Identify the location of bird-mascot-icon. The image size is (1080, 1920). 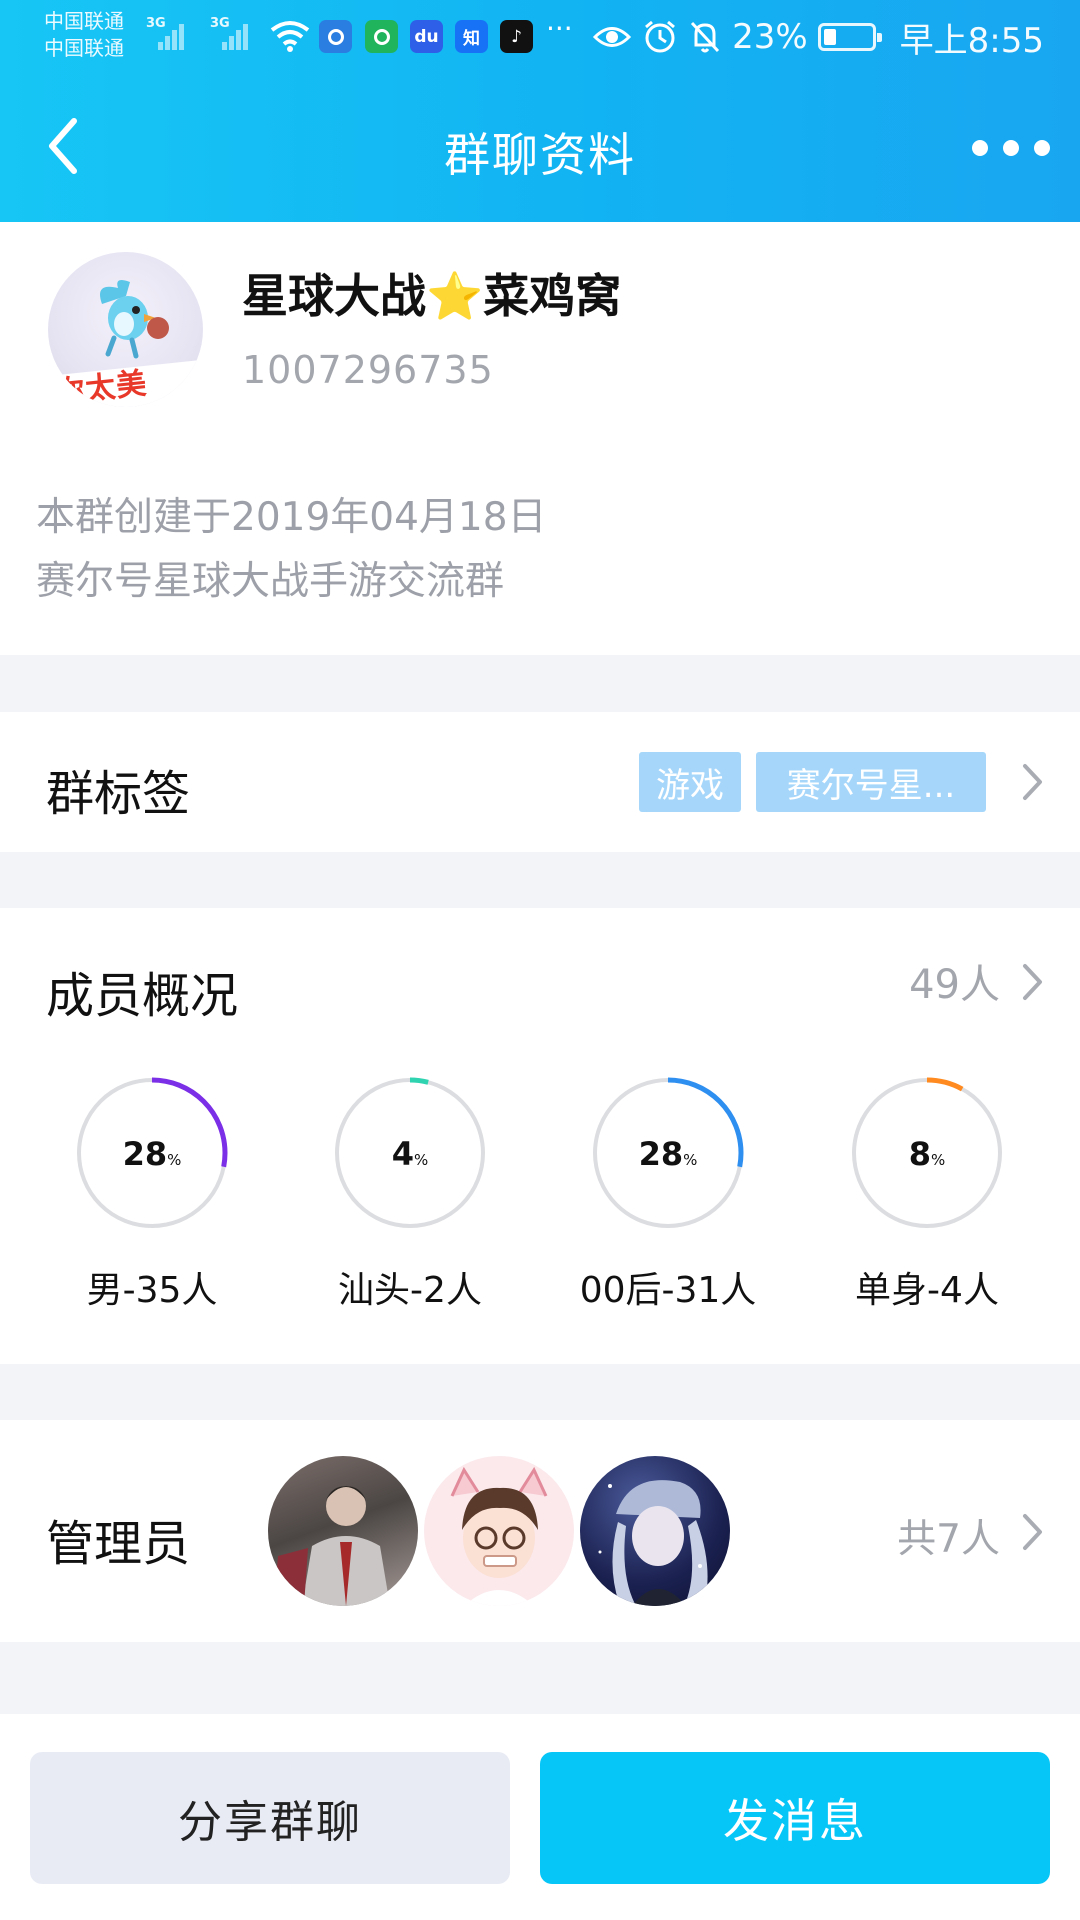
(134, 319).